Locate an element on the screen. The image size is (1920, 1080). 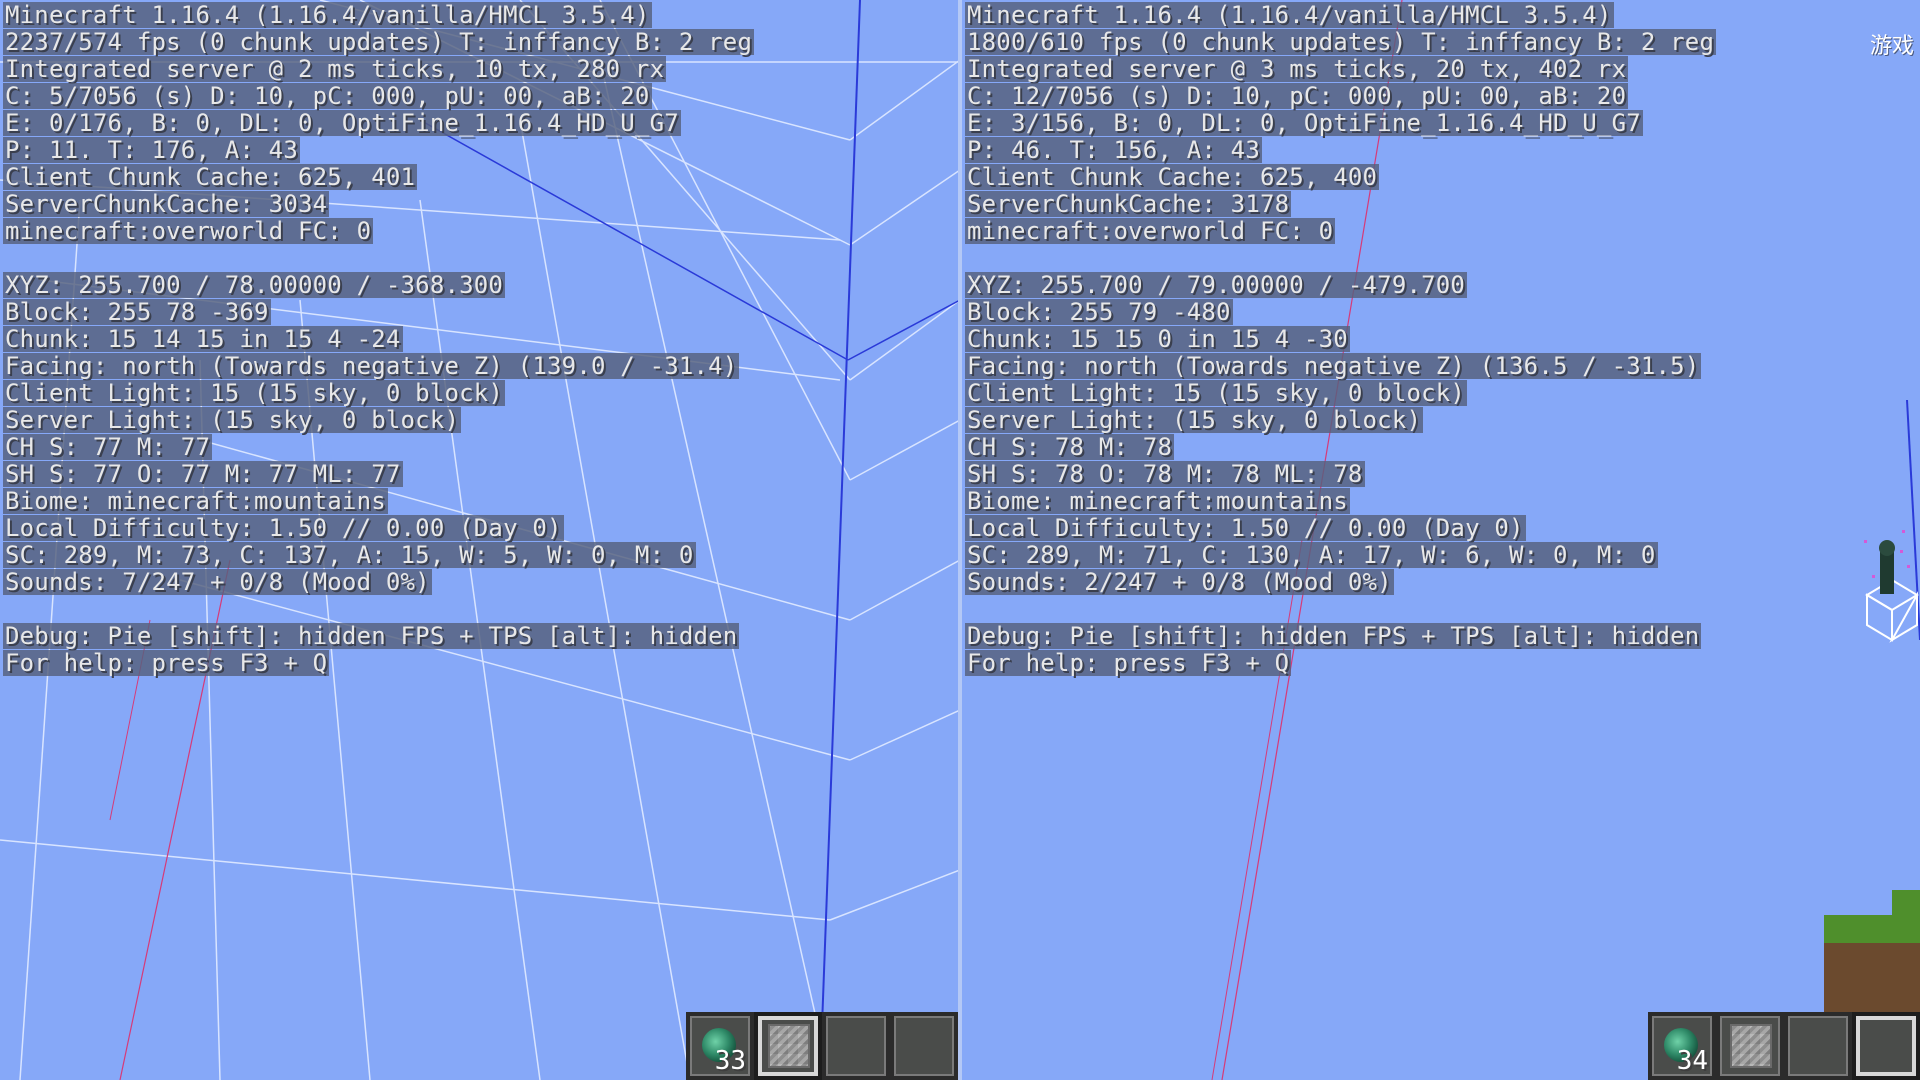
hotbar-slot-ender-pearl: 34 is located at coordinates (1682, 1046).